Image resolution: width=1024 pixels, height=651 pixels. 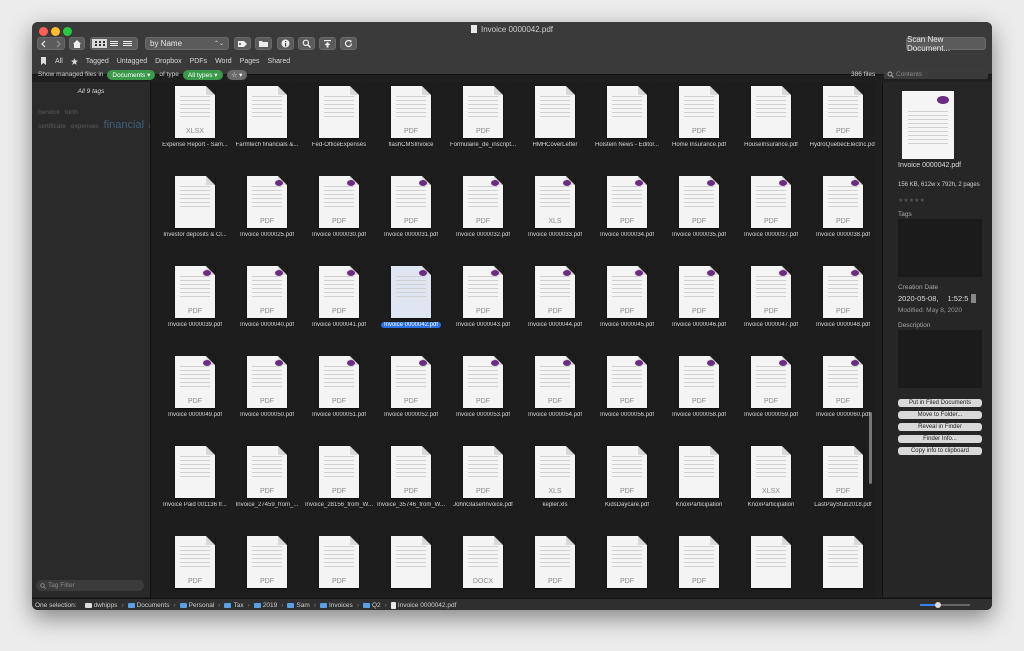 What do you see at coordinates (483, 490) in the screenshot?
I see `file-item: PDF JohnGlaserInvoice.pdf` at bounding box center [483, 490].